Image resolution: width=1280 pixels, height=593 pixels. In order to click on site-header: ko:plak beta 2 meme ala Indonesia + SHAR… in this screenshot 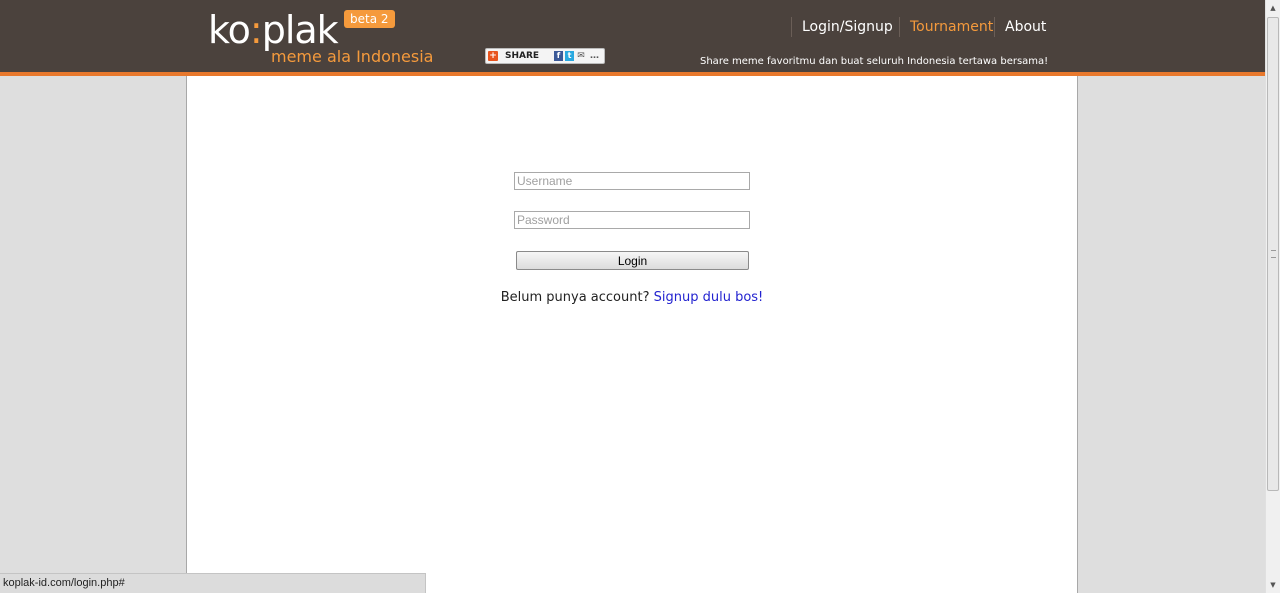, I will do `click(632, 38)`.